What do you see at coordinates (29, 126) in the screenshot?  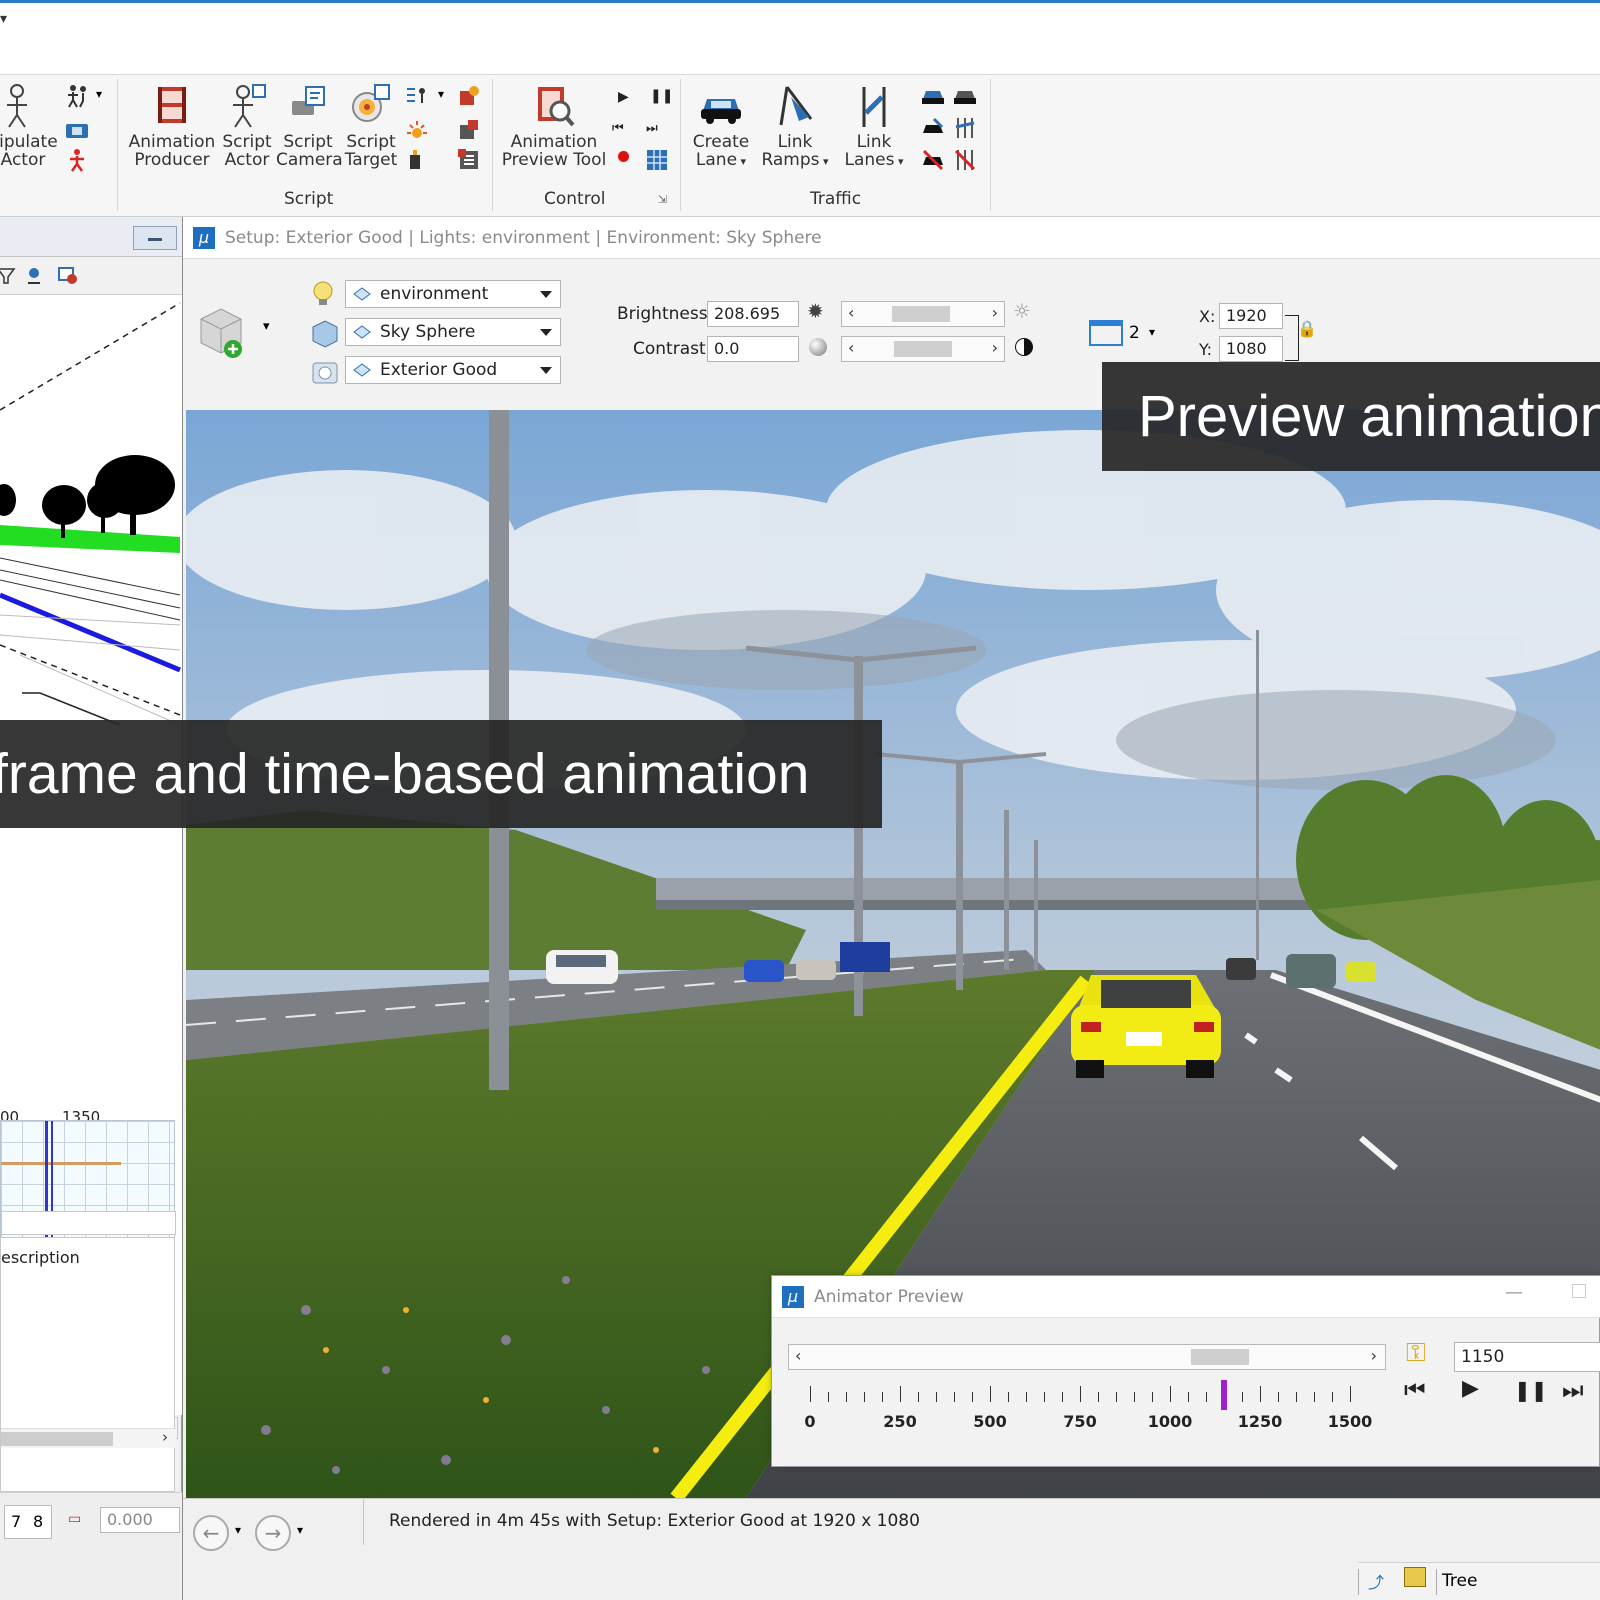 I see `manipulate-actor-button: nipulate Actor` at bounding box center [29, 126].